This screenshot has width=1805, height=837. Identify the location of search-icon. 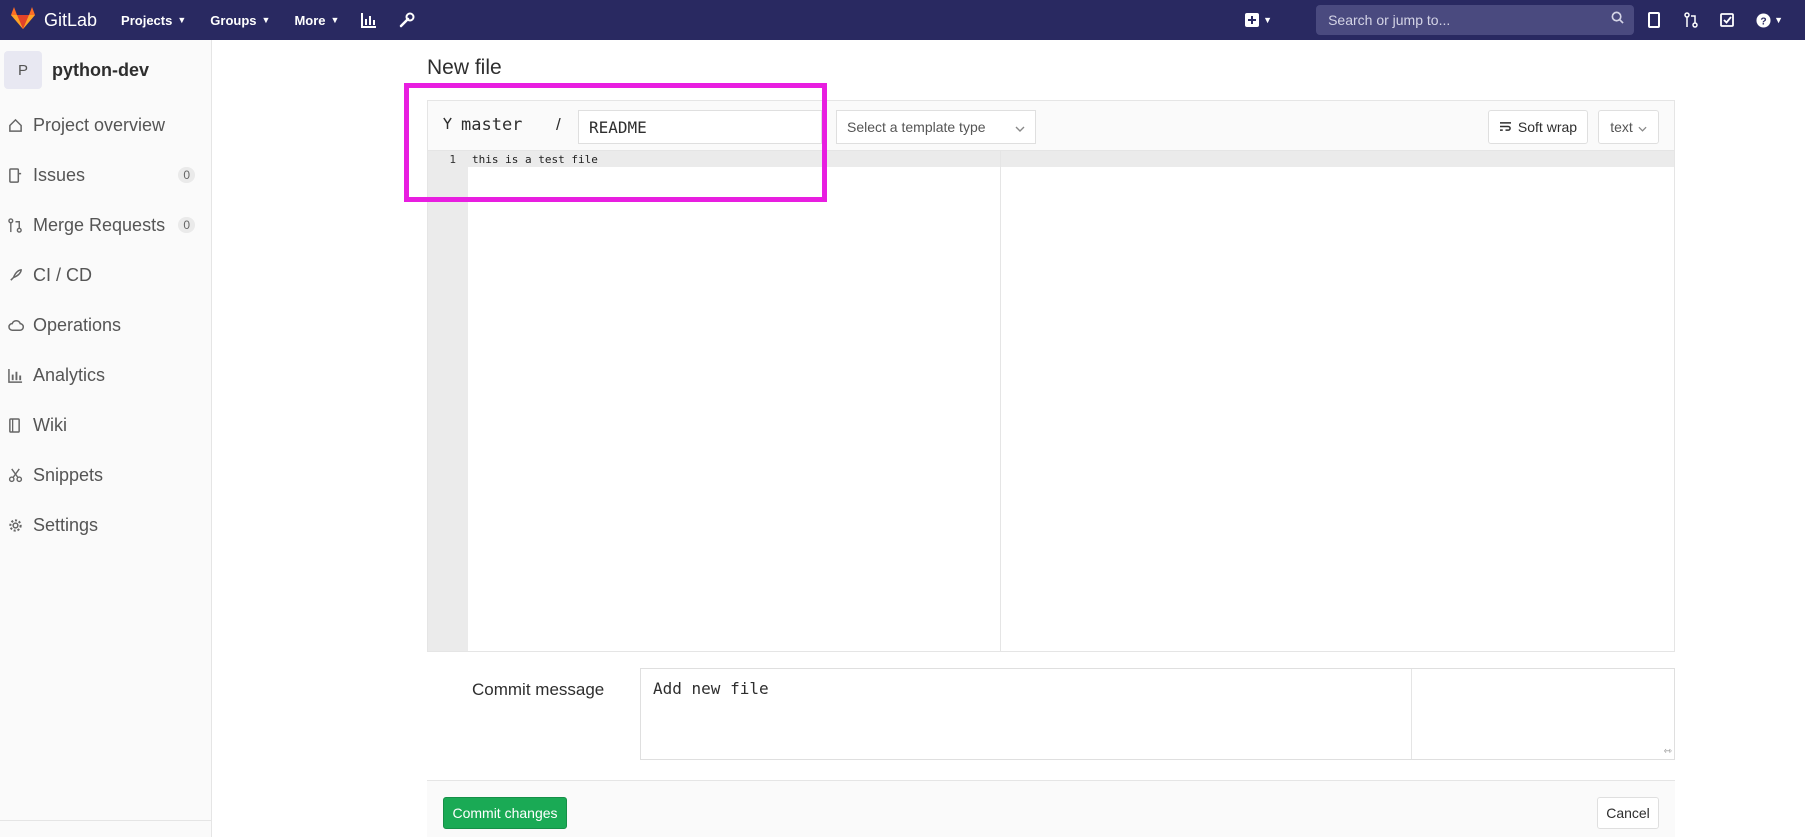
(1617, 20).